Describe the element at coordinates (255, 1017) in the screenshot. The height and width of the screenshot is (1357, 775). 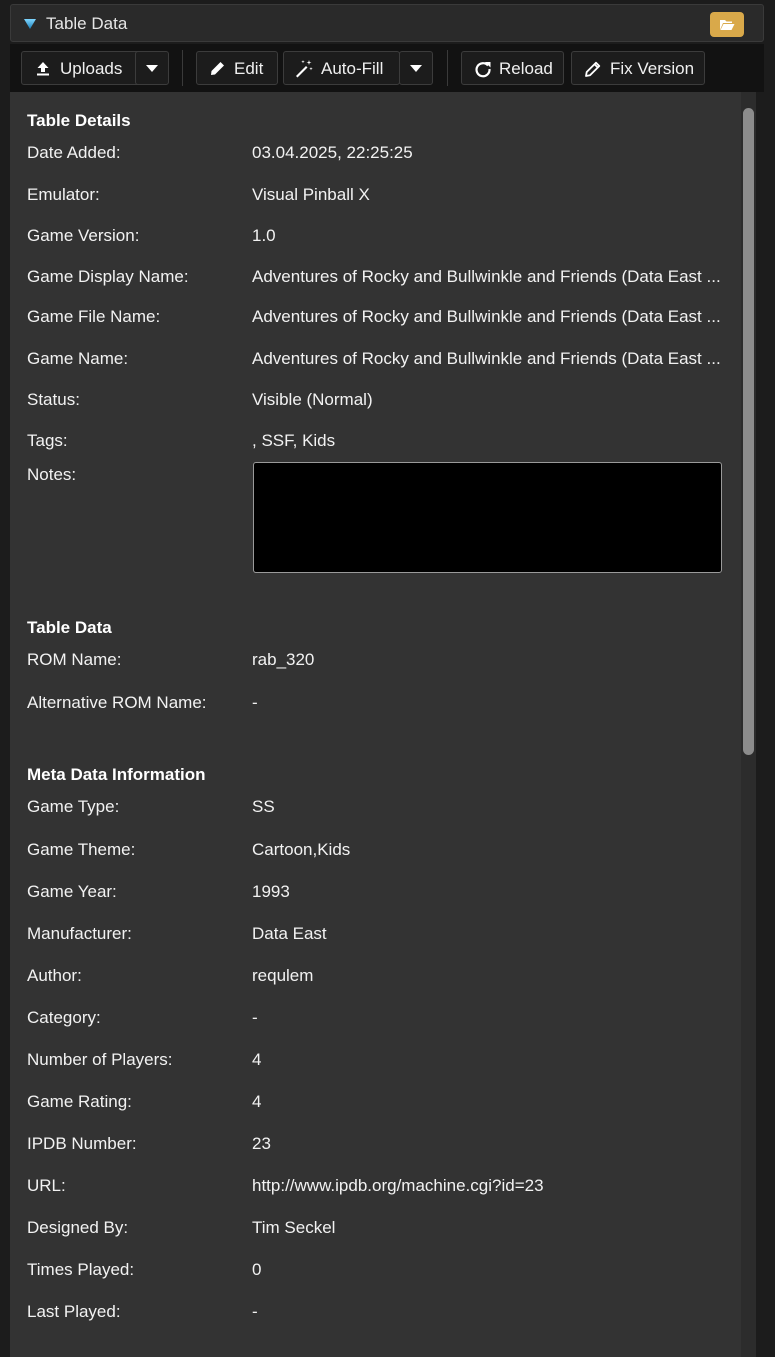
I see `field-value-category: -` at that location.